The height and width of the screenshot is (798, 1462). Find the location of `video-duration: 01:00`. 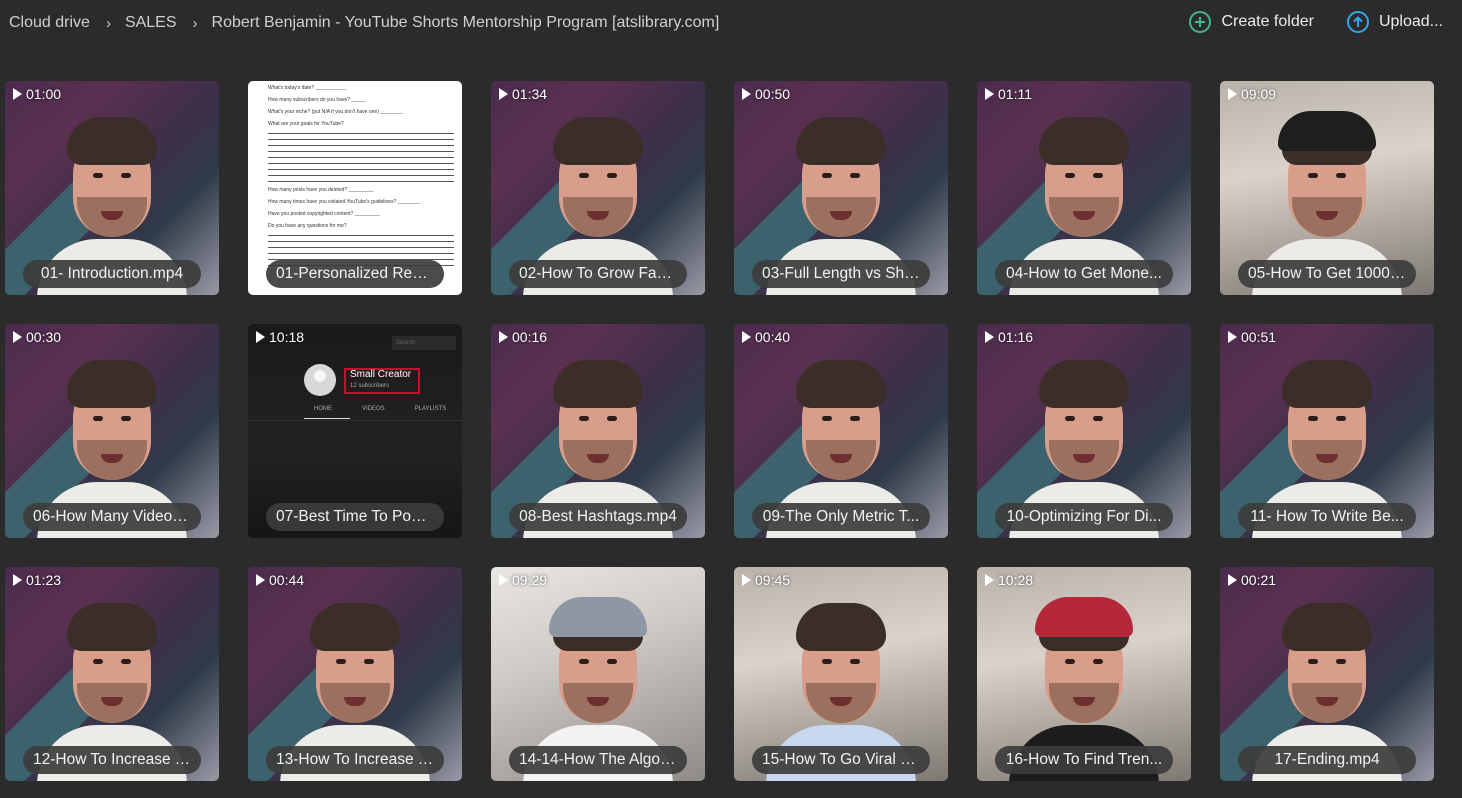

video-duration: 01:00 is located at coordinates (37, 94).